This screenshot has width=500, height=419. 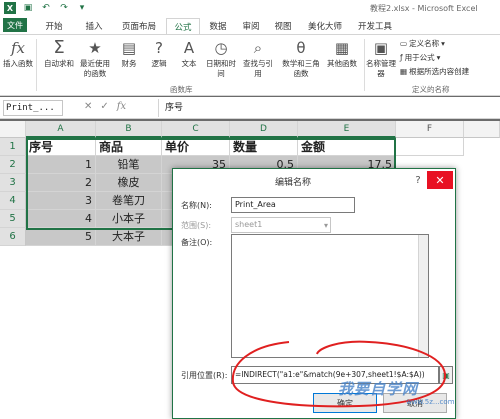 I want to click on financial-icon: ▤, so click(x=129, y=48).